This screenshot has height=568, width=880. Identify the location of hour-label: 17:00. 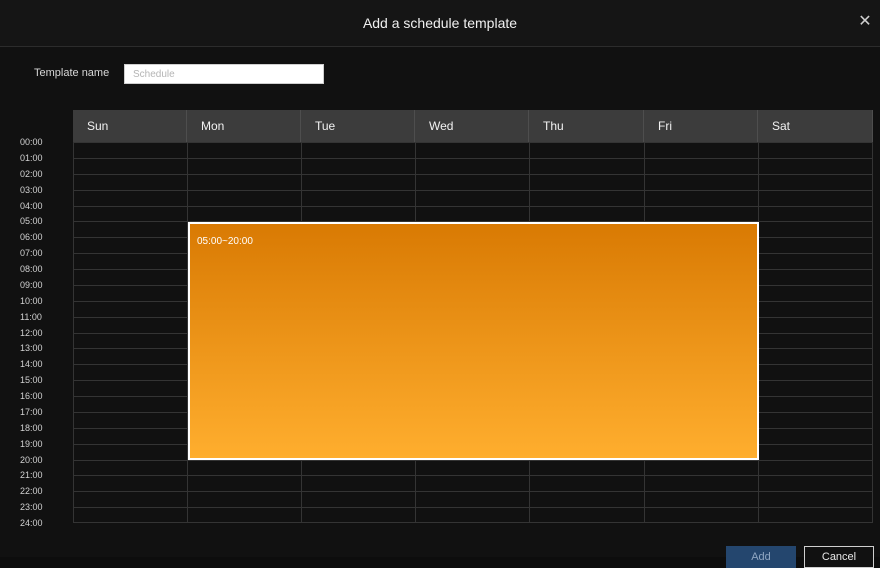
(31, 411).